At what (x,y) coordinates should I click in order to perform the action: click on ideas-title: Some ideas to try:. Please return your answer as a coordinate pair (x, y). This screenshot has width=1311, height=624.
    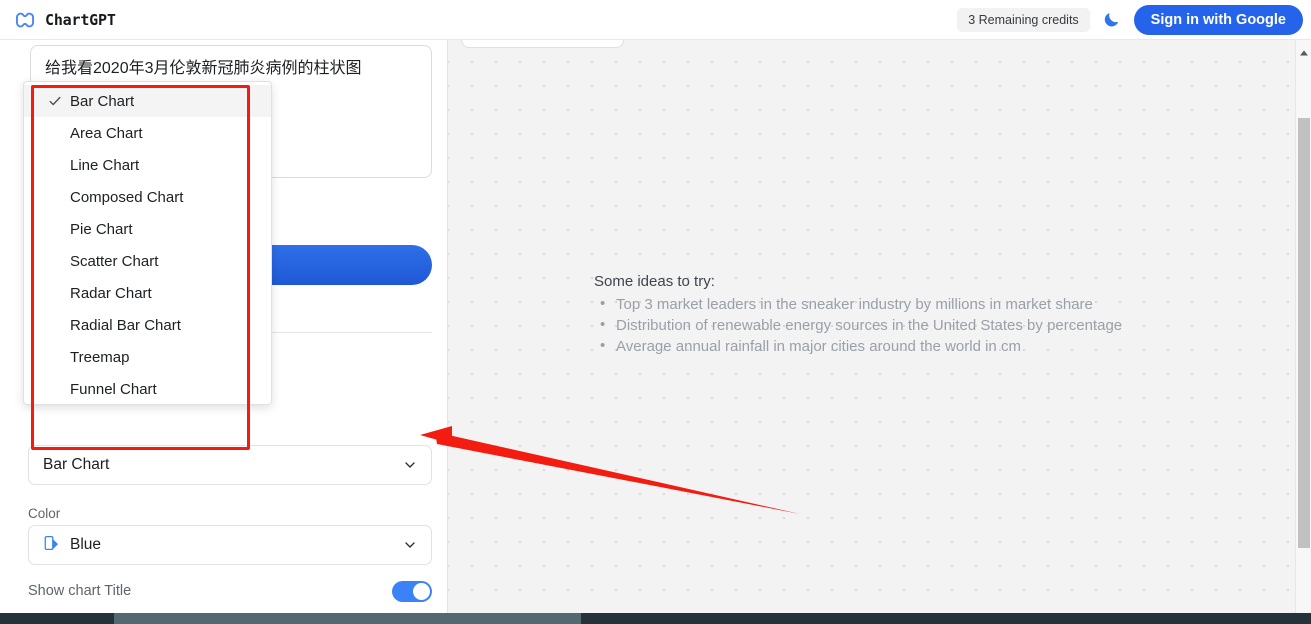
    Looking at the image, I should click on (654, 281).